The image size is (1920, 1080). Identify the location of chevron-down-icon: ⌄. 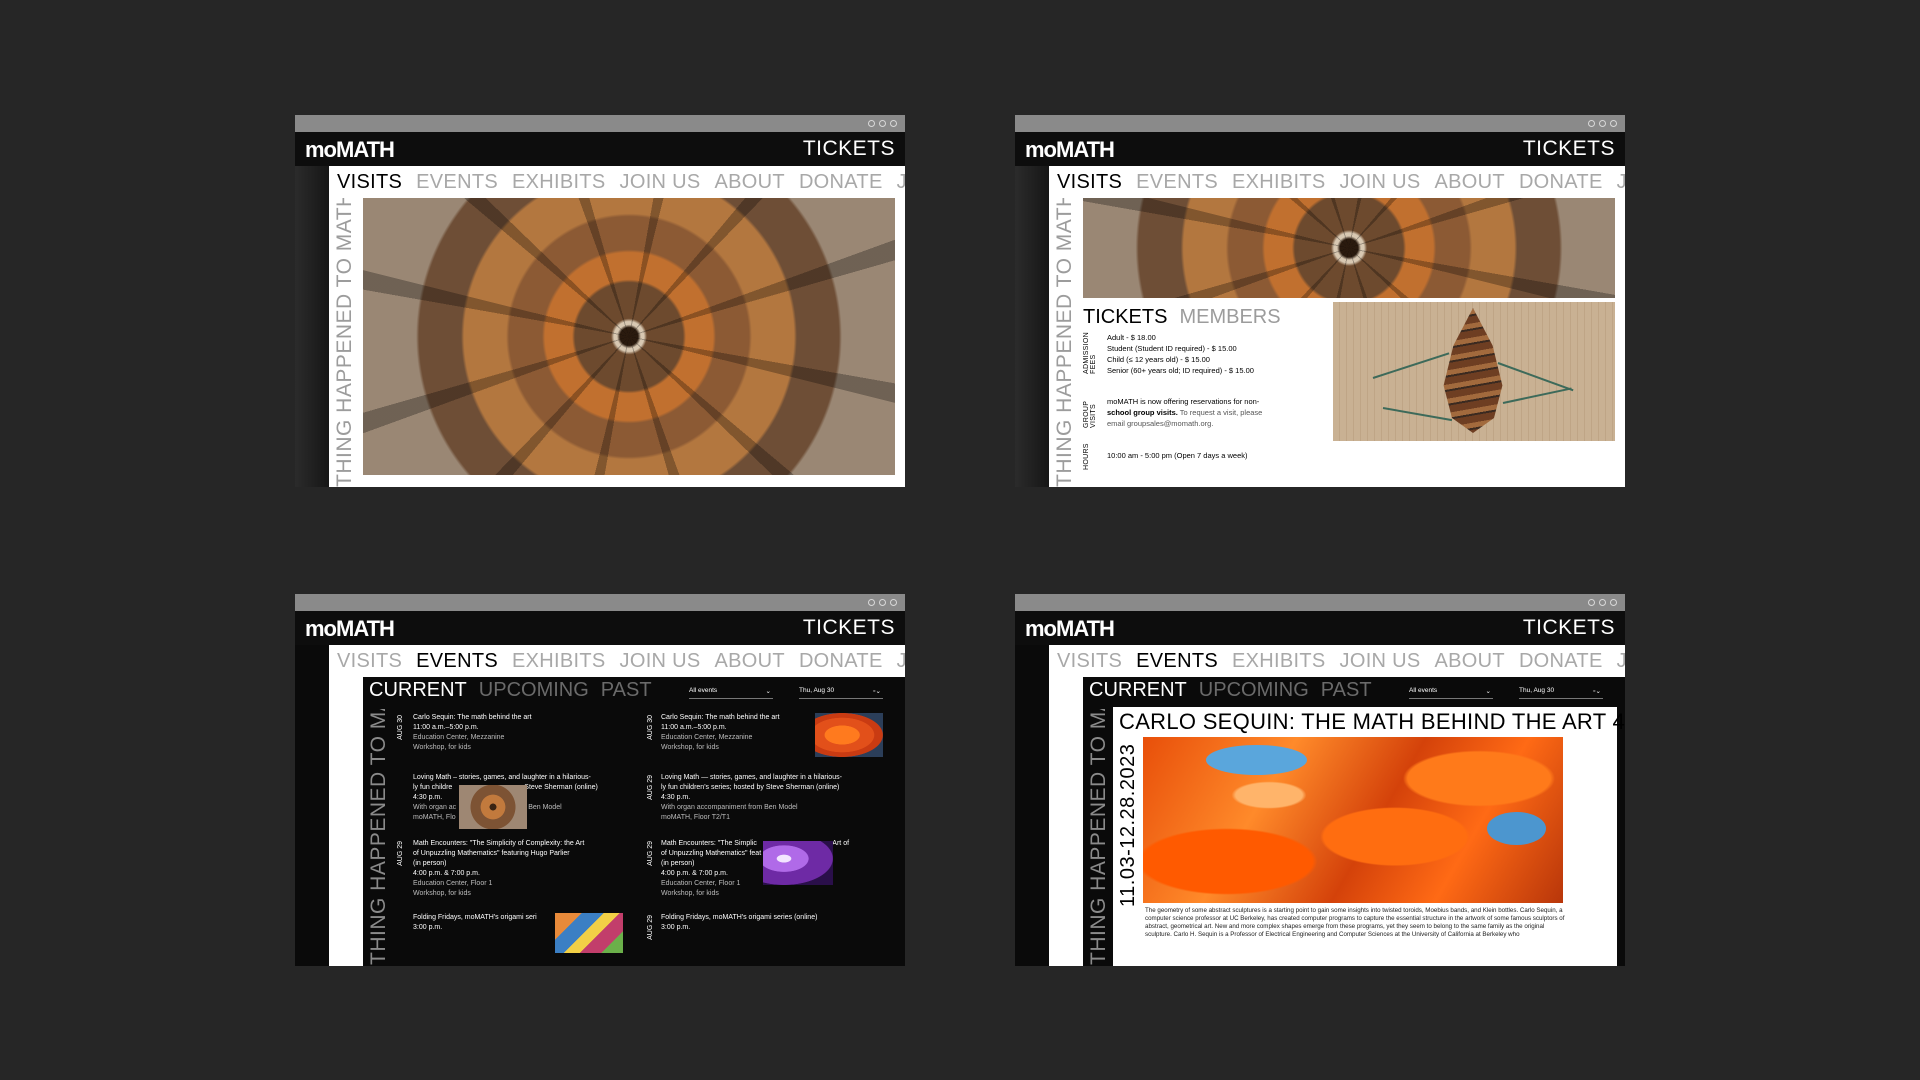
(1488, 691).